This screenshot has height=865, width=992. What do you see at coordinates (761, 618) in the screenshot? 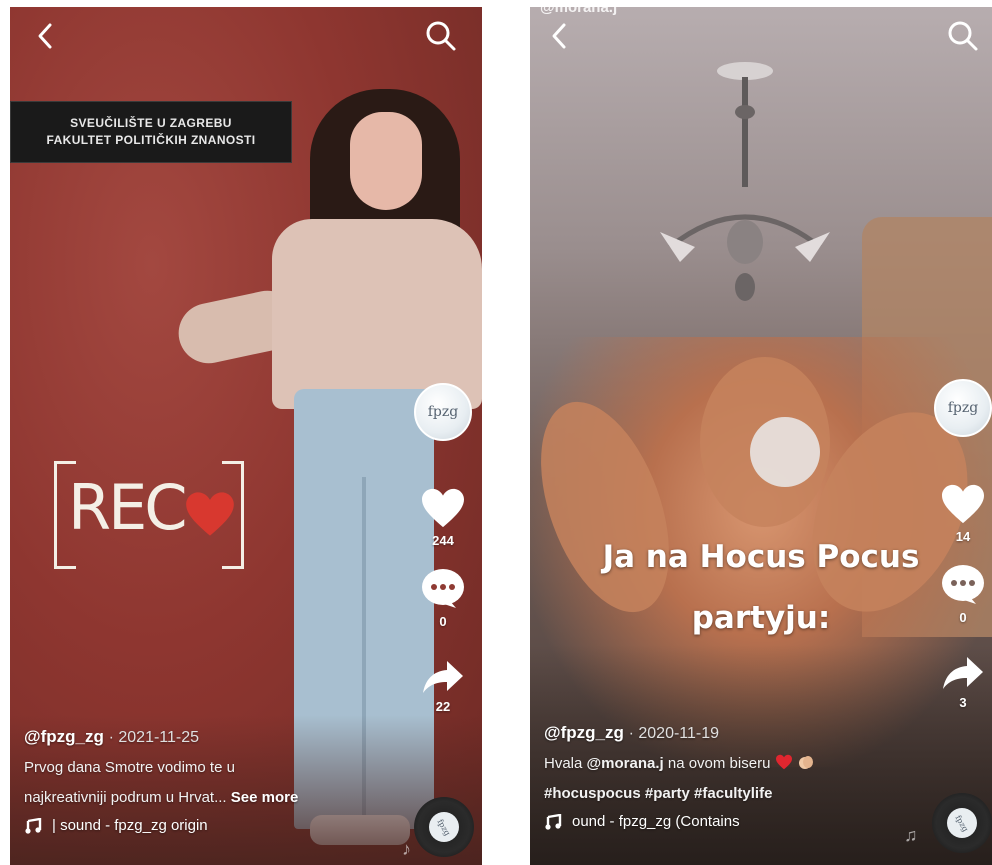
I see `overlay-text-line-2: partyju:` at bounding box center [761, 618].